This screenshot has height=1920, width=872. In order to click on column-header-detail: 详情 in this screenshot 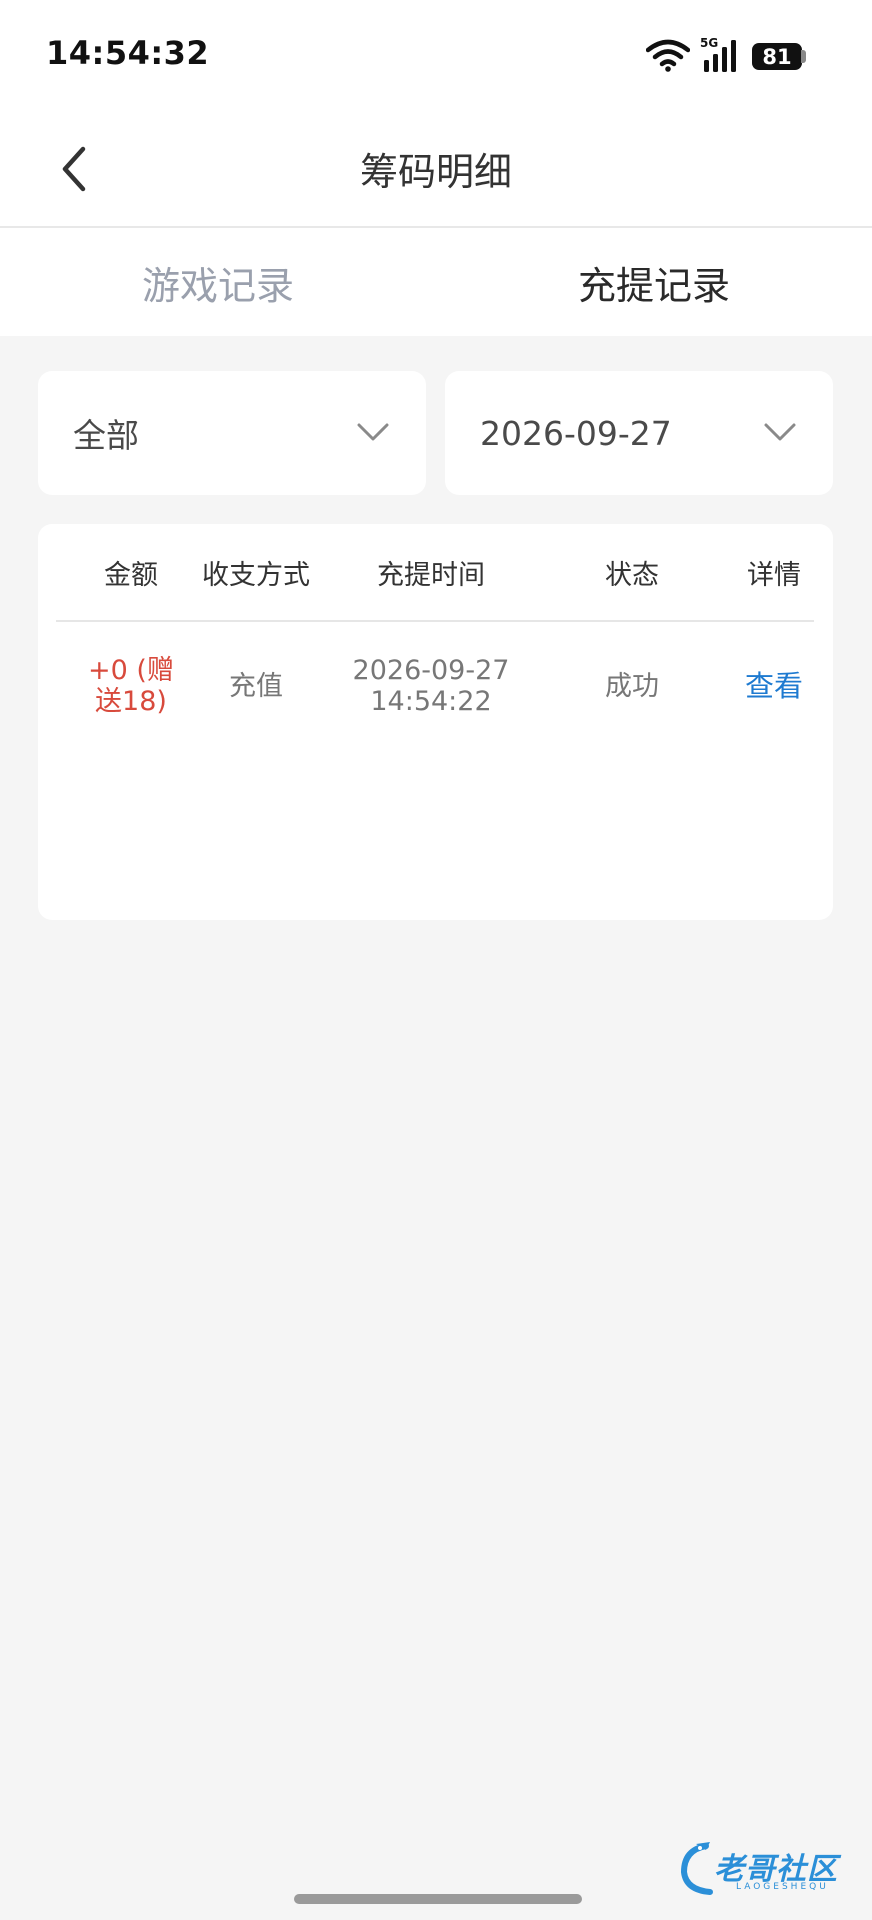, I will do `click(774, 575)`.